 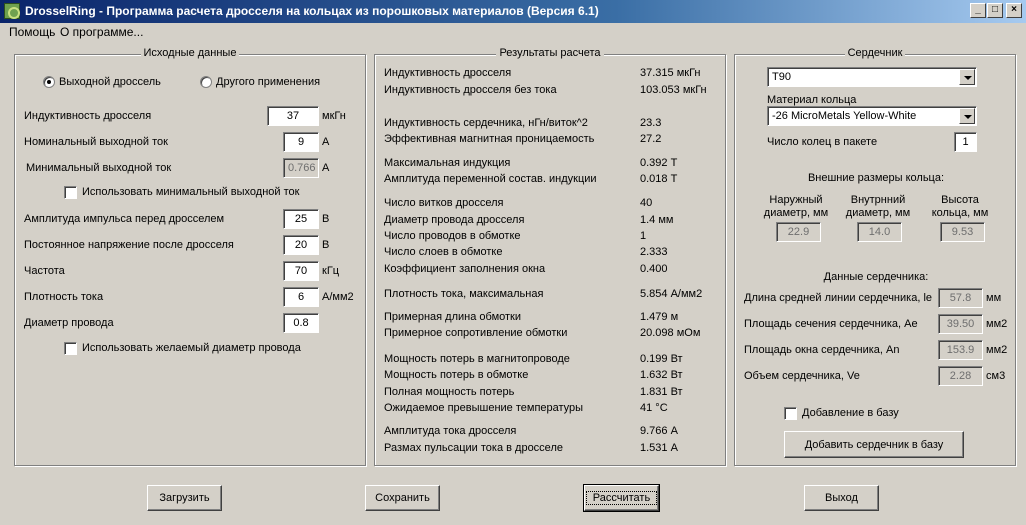 What do you see at coordinates (326, 245) in the screenshot?
I see `dc-voltage-unit: В` at bounding box center [326, 245].